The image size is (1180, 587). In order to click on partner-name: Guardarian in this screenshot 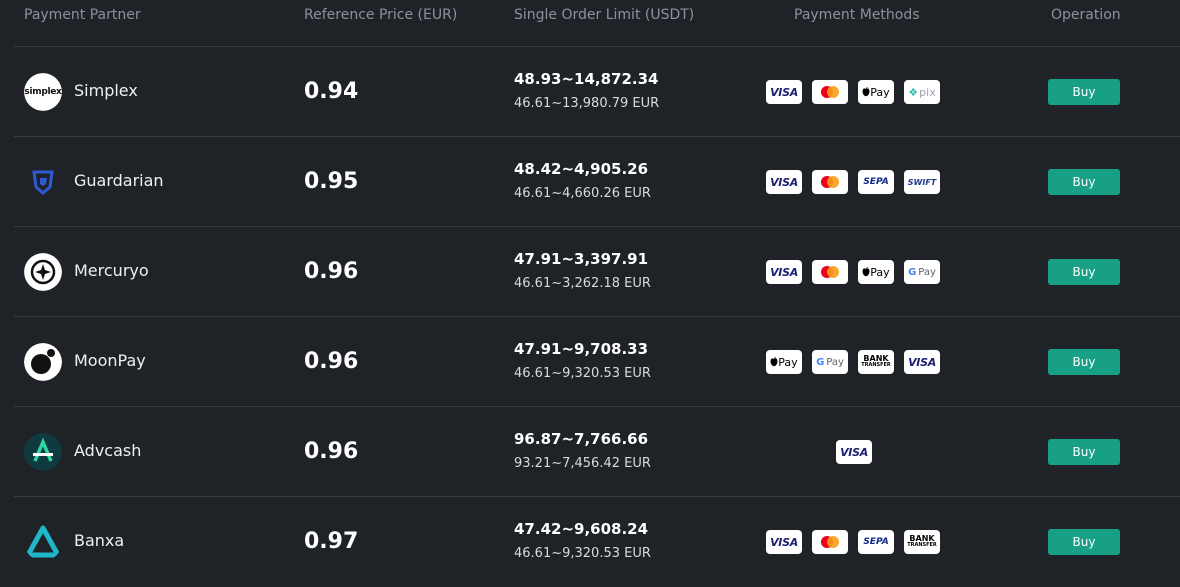, I will do `click(119, 180)`.